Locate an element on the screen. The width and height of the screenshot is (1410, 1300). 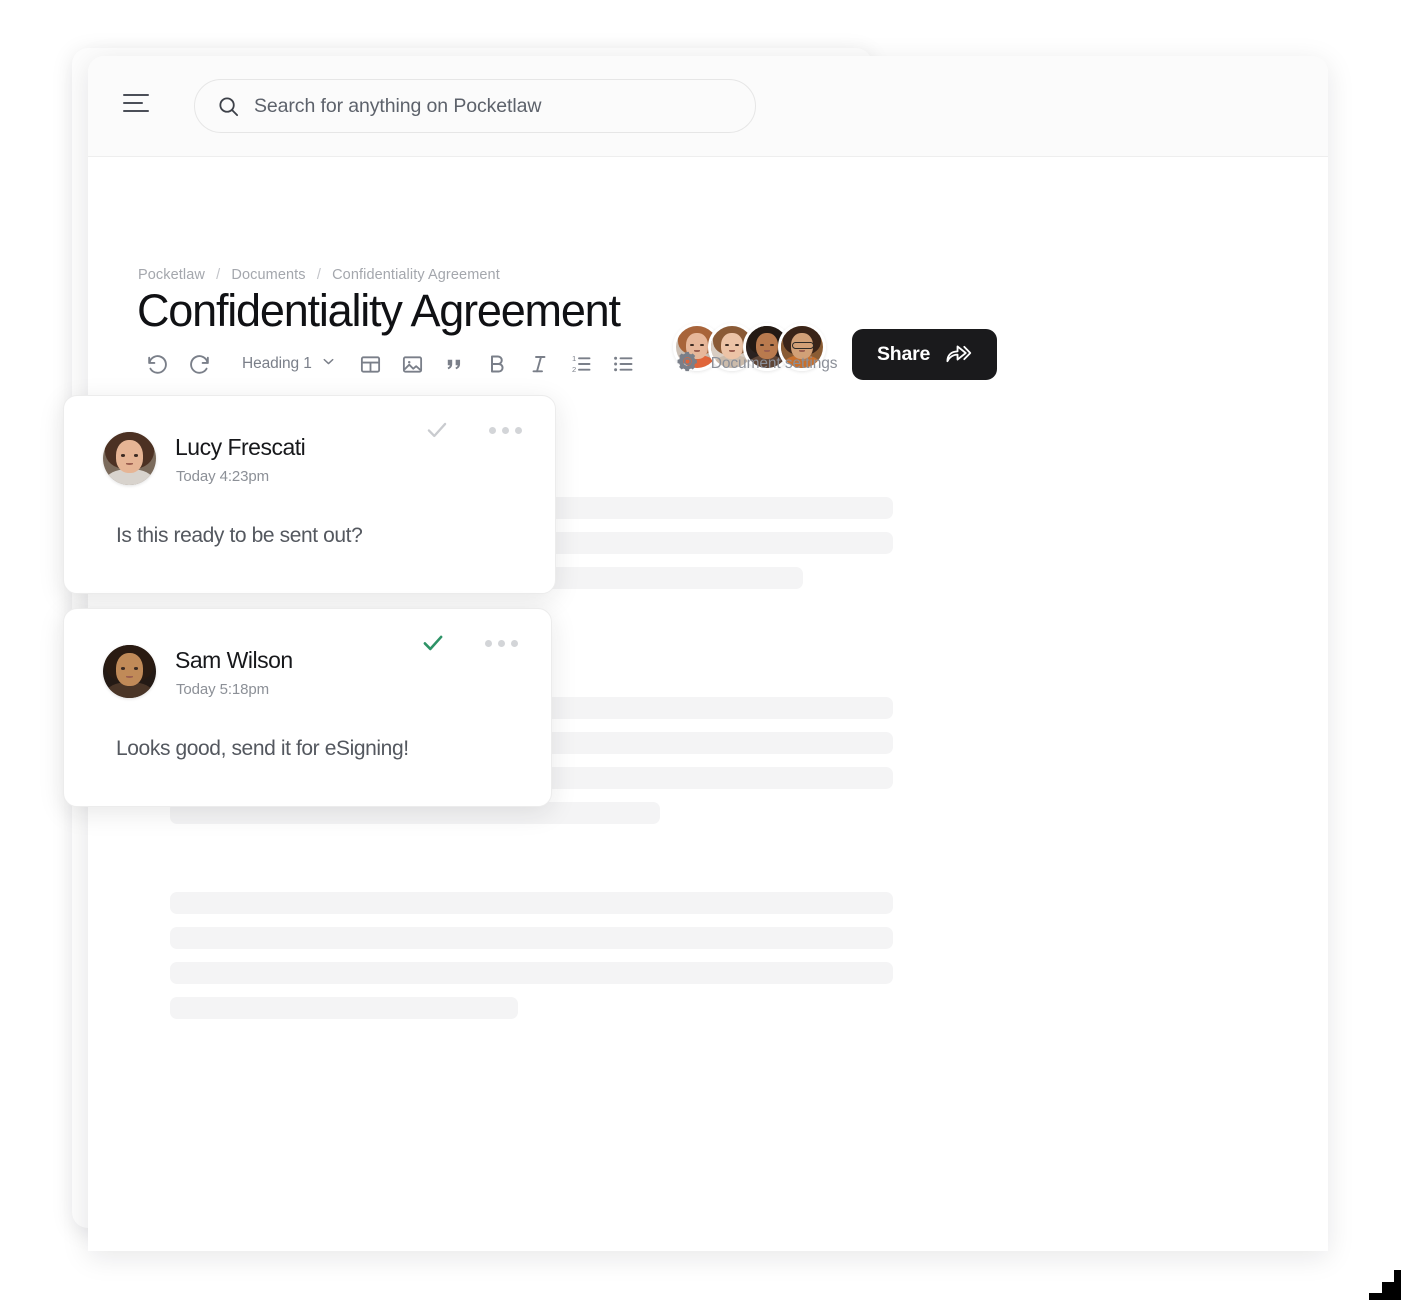
comment-text: Looks good, send it for eSigning! is located at coordinates (262, 748).